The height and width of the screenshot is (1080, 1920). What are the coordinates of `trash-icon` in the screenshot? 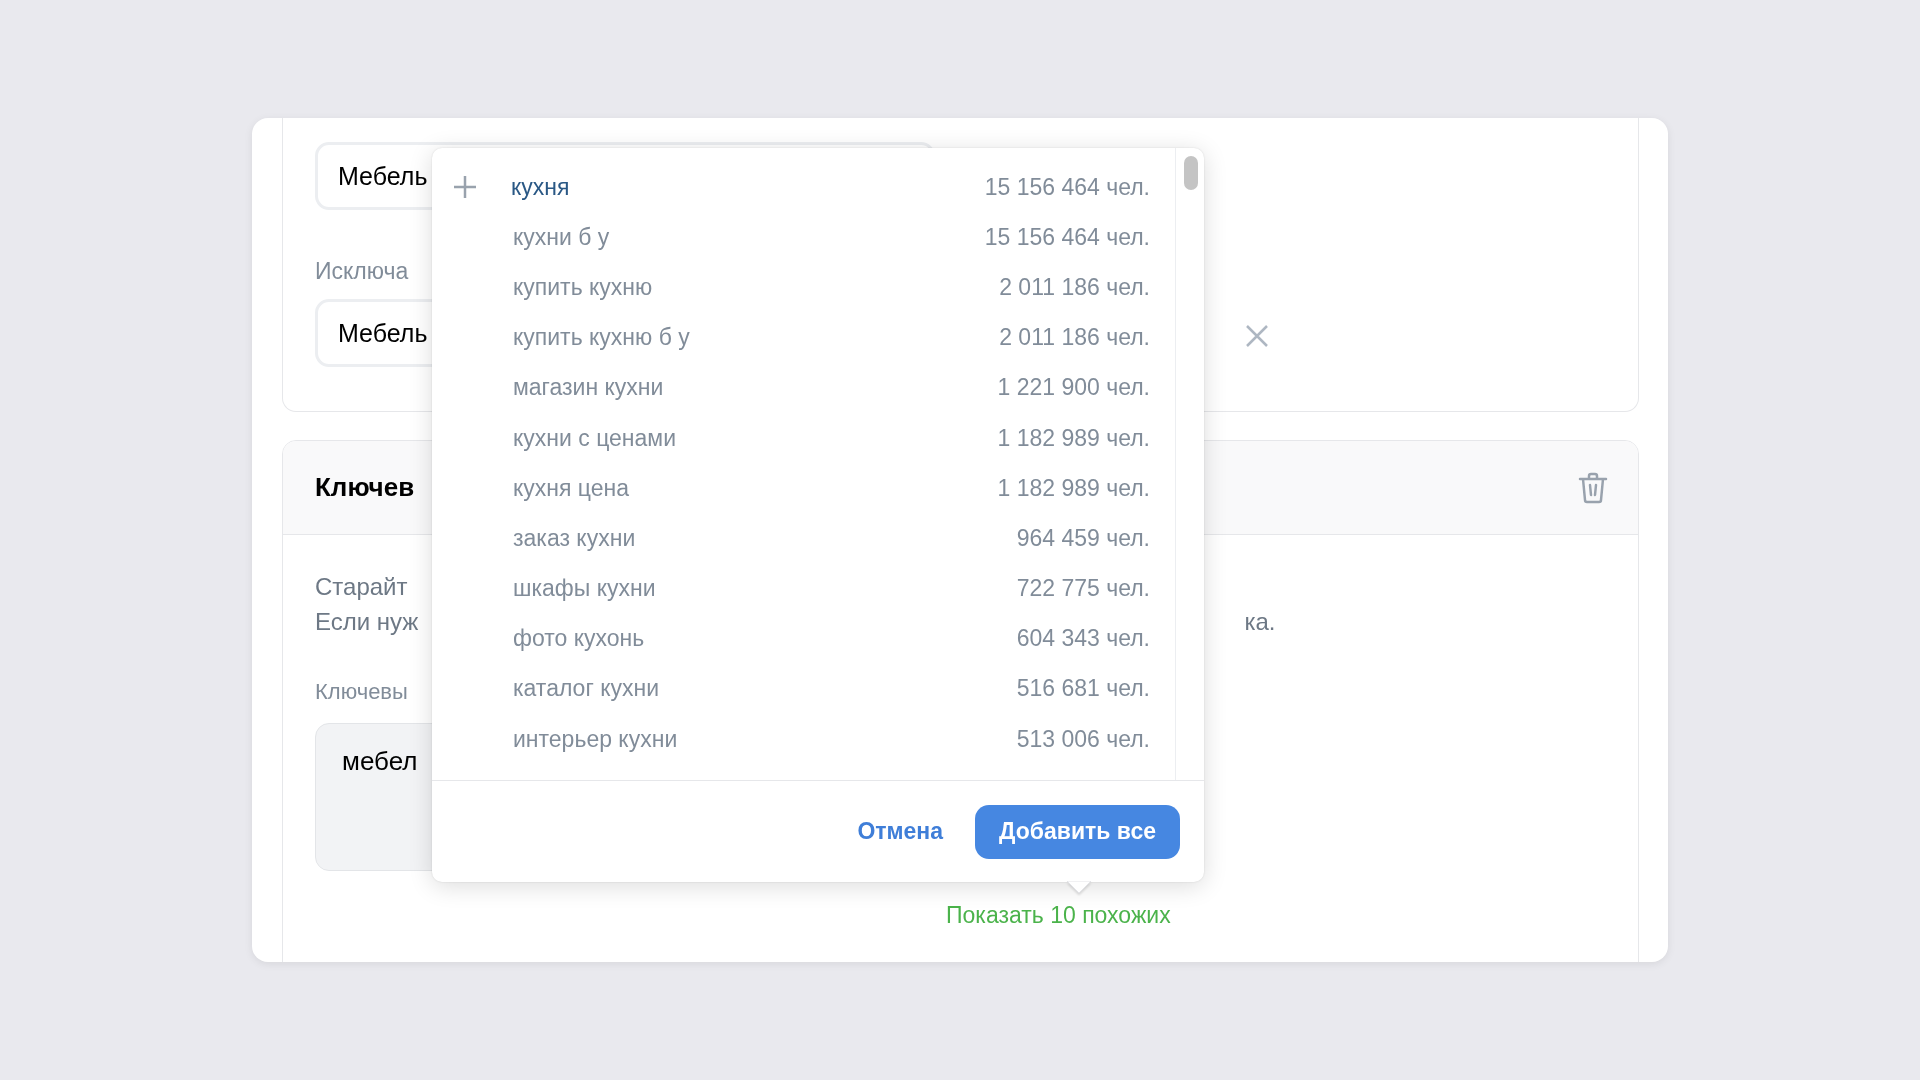 It's located at (1593, 487).